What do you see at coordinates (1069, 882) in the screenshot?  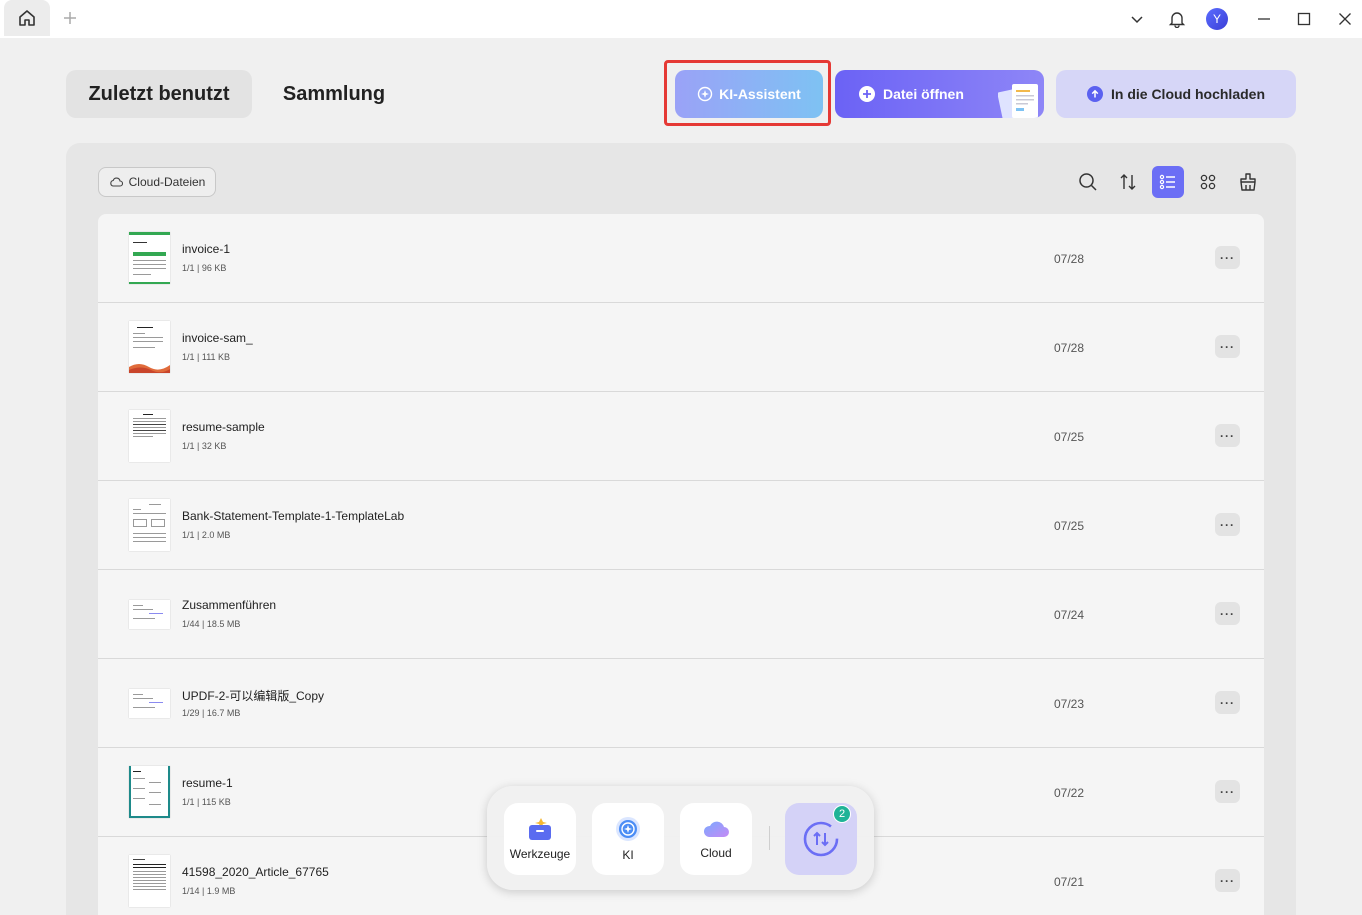 I see `file-date: 07/21` at bounding box center [1069, 882].